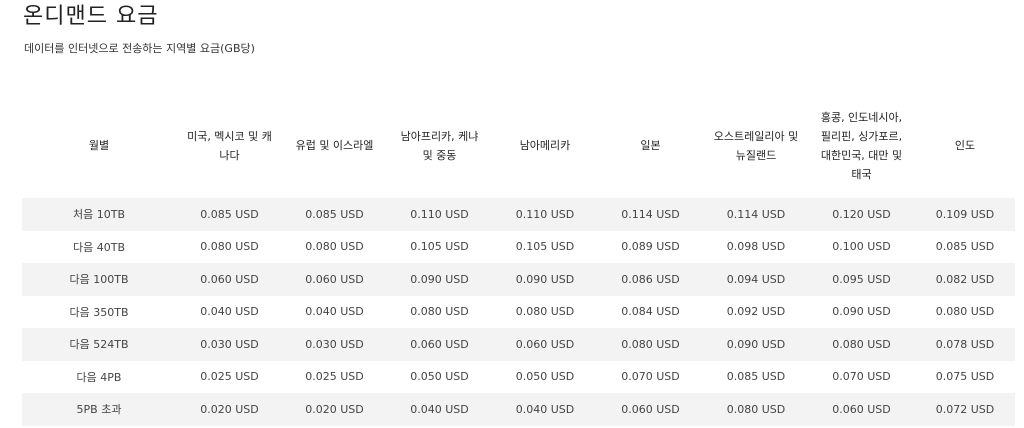 This screenshot has height=428, width=1024. I want to click on price-cell: 0.075 USD, so click(965, 377).